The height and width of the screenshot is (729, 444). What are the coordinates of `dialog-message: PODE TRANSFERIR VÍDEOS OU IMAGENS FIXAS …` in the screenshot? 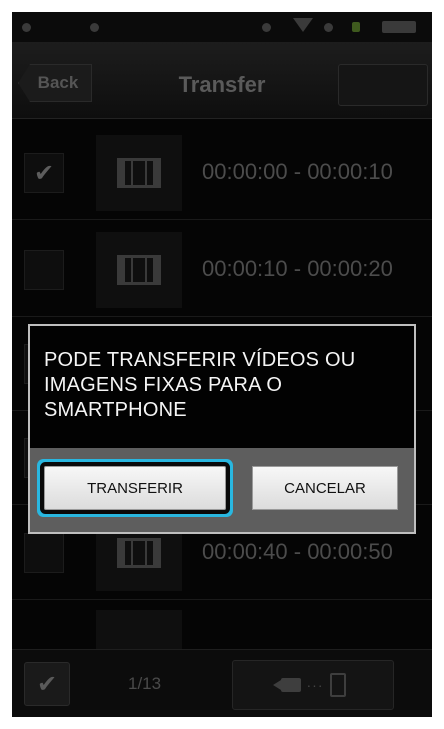 It's located at (200, 385).